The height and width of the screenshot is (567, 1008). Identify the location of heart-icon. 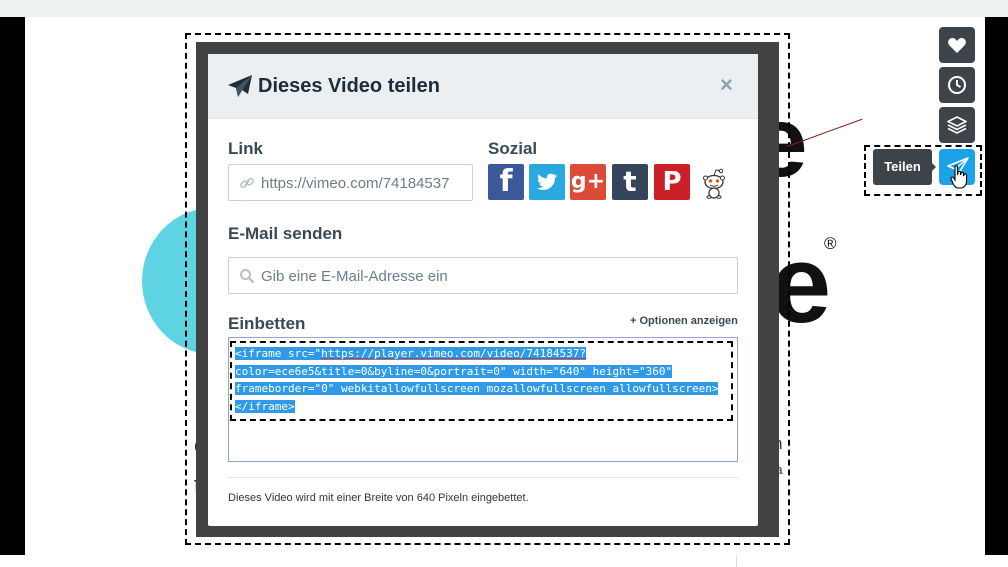
(957, 45).